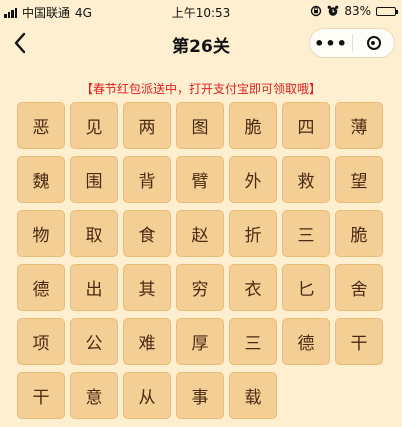 Image resolution: width=402 pixels, height=427 pixels. I want to click on character-tile: 折, so click(253, 233).